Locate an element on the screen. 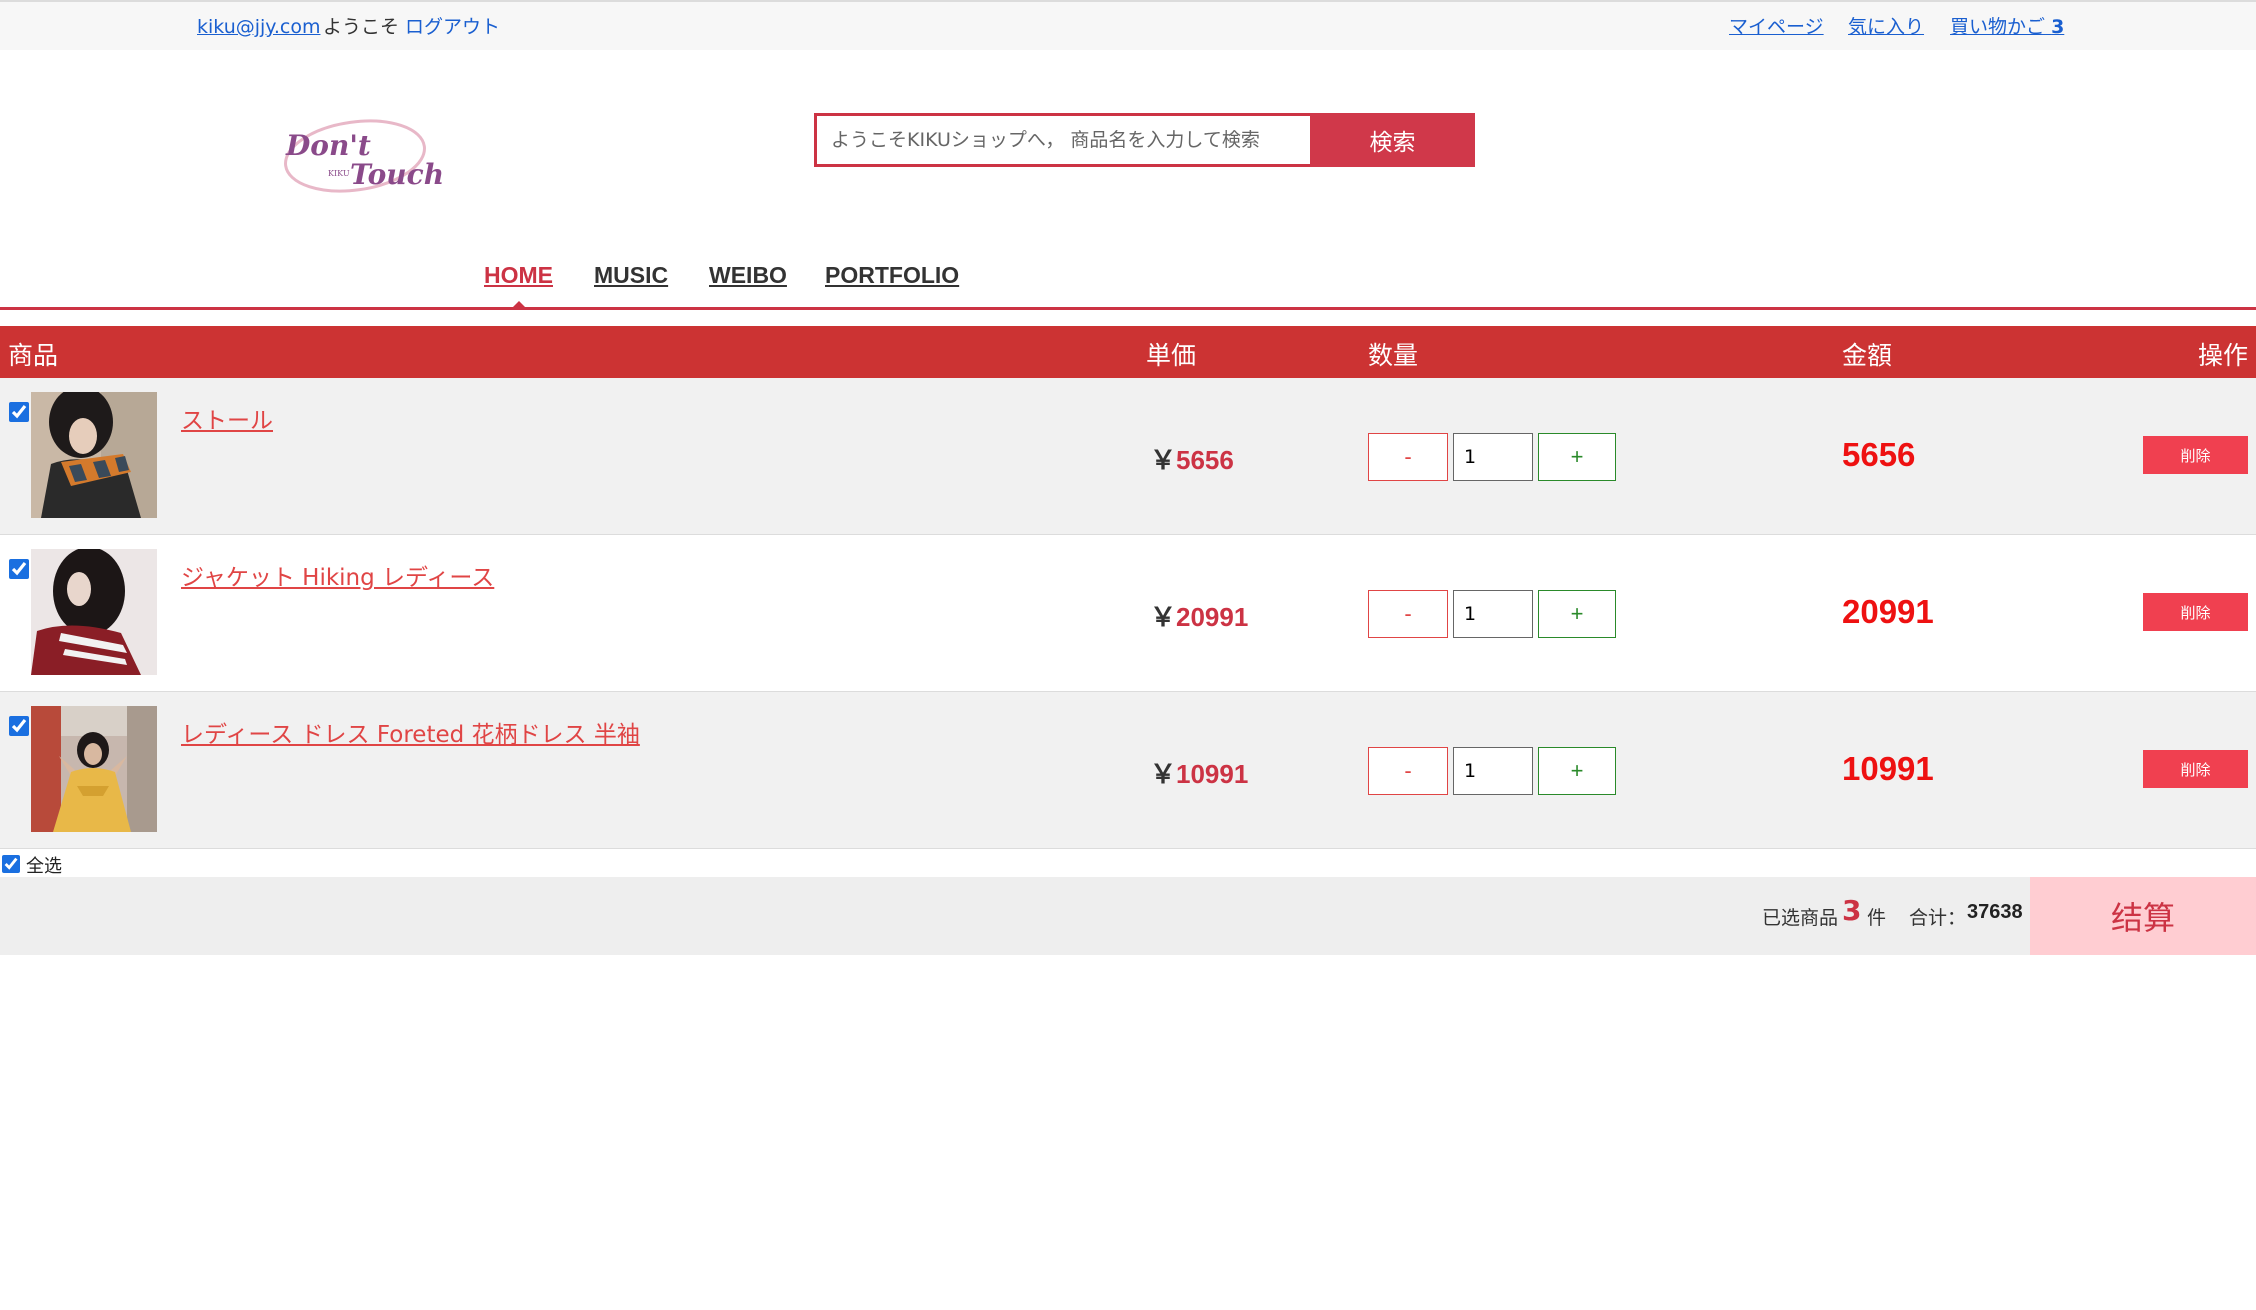 This screenshot has height=1310, width=2256. nav-weibo: WEIBO is located at coordinates (748, 275).